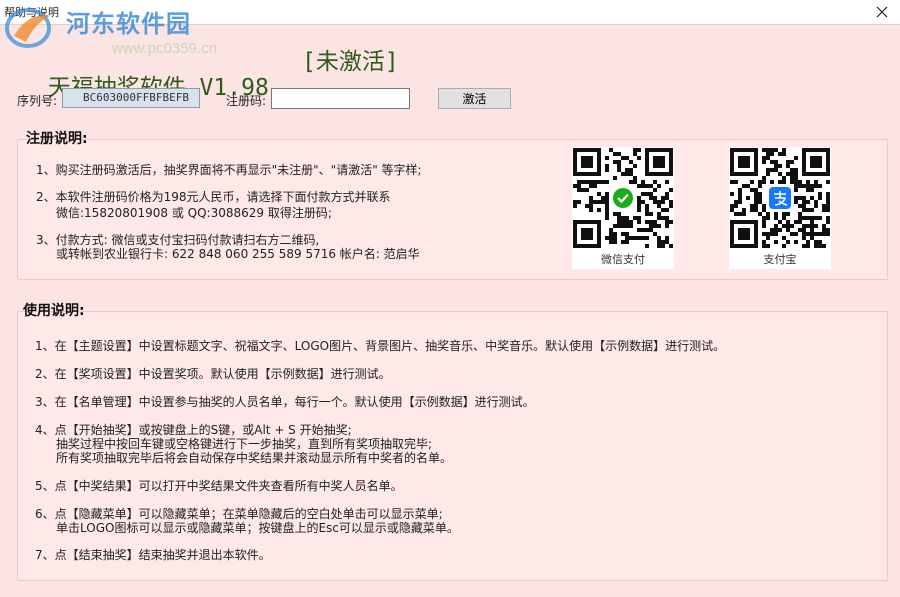  Describe the element at coordinates (31, 12) in the screenshot. I see `window-title: 帮助与说明` at that location.